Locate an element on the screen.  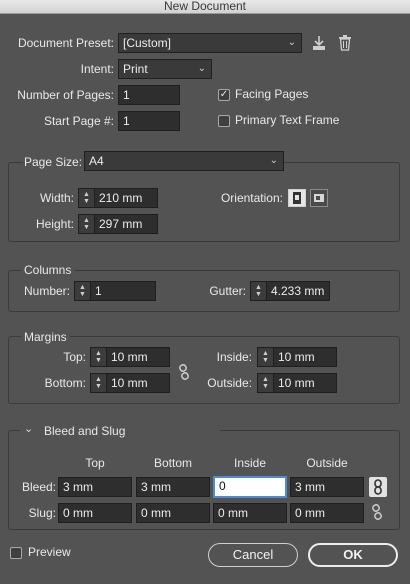
slug-label: Slug: is located at coordinates (42, 513).